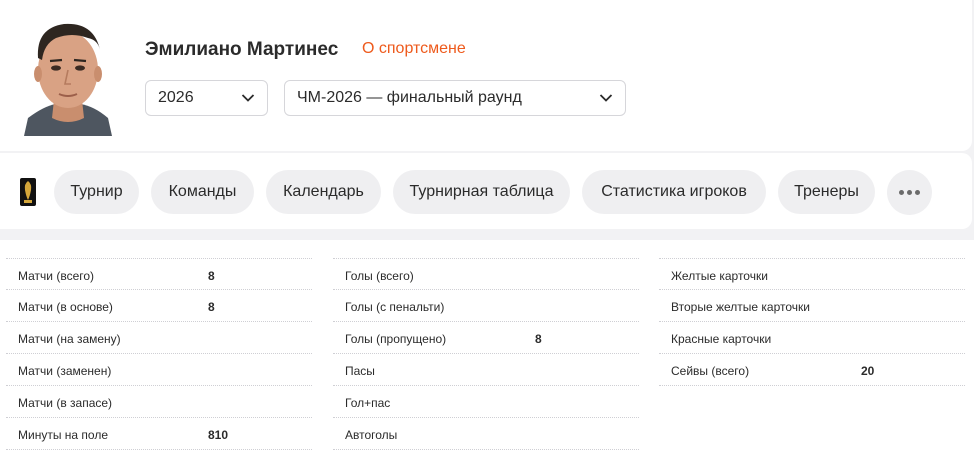 The width and height of the screenshot is (974, 451). What do you see at coordinates (159, 370) in the screenshot?
I see `stat-row: Матчи (заменен)` at bounding box center [159, 370].